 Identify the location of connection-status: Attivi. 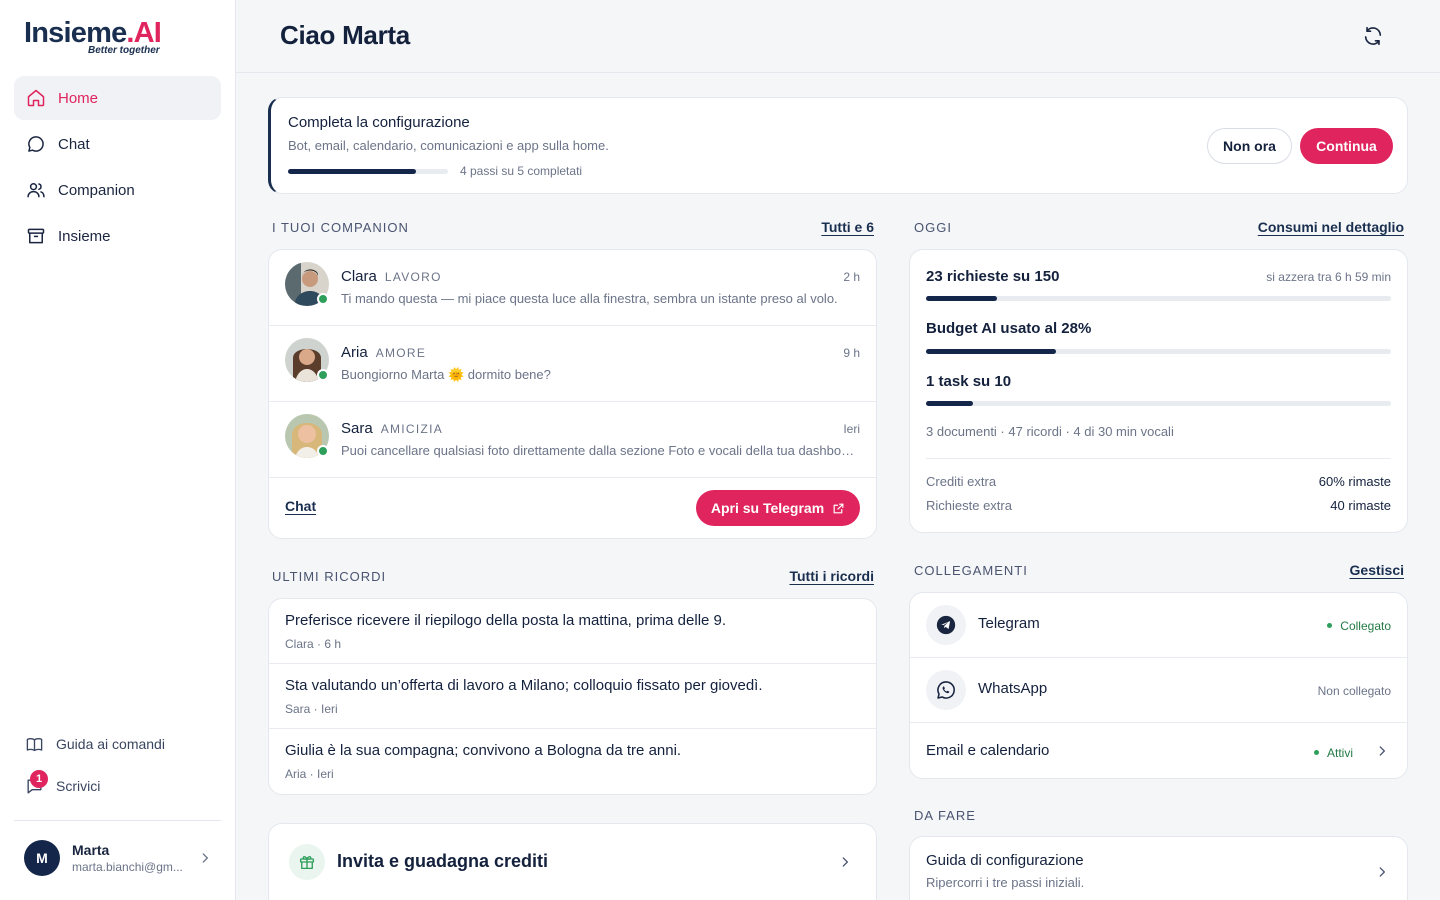
(1333, 753).